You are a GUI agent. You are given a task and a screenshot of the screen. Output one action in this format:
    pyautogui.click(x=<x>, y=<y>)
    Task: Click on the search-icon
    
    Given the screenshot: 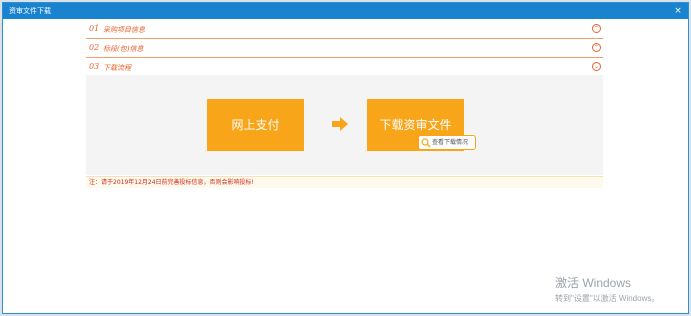 What is the action you would take?
    pyautogui.click(x=426, y=143)
    